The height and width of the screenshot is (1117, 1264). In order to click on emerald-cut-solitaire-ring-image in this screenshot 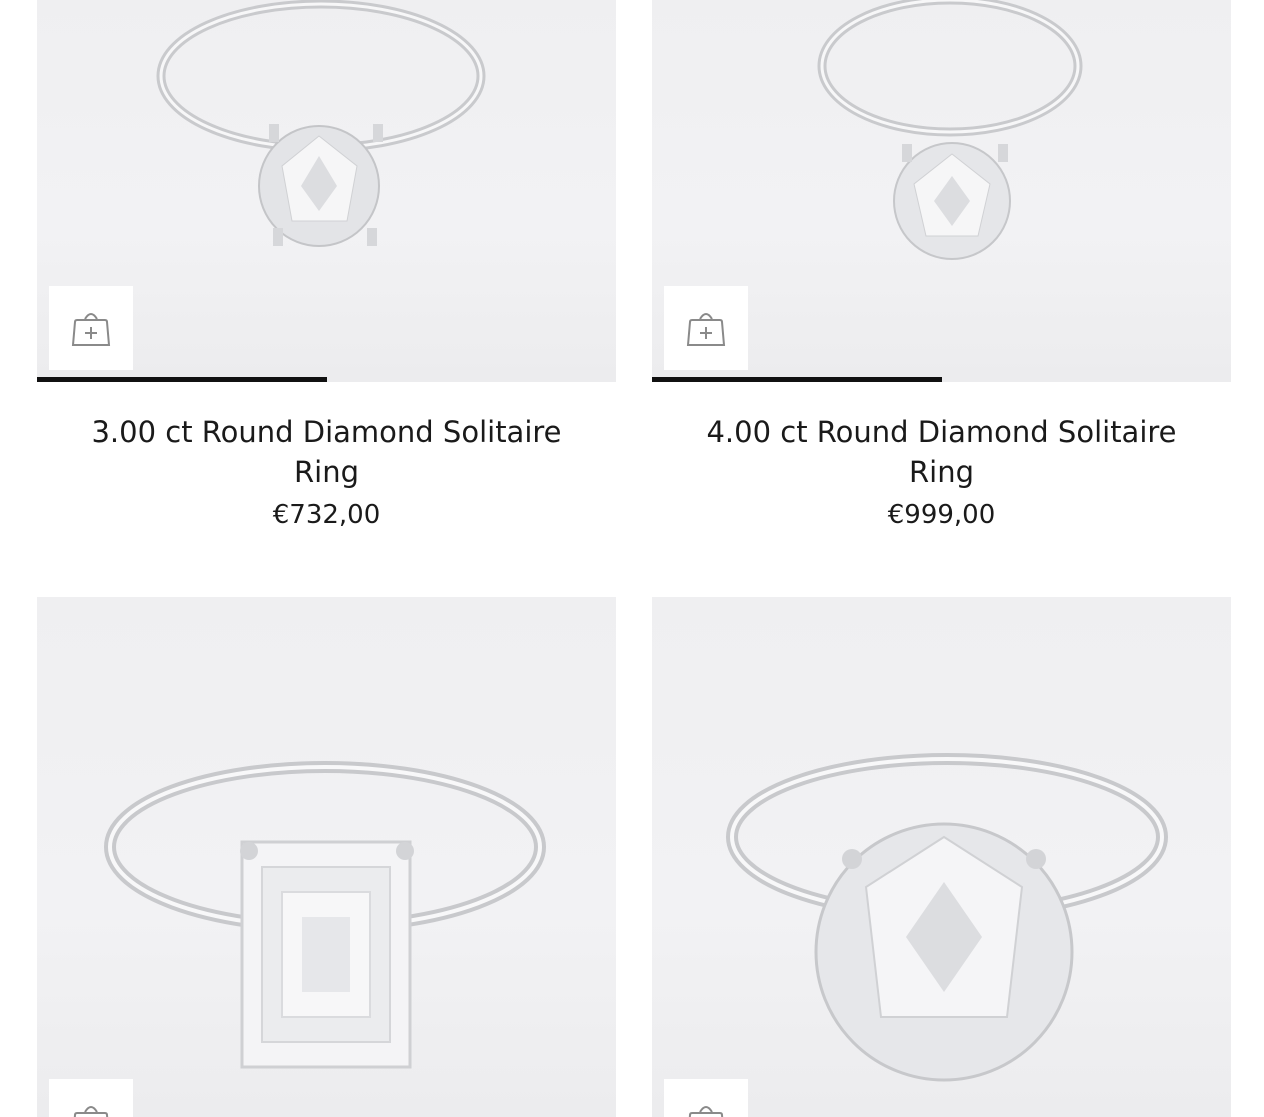, I will do `click(325, 915)`.